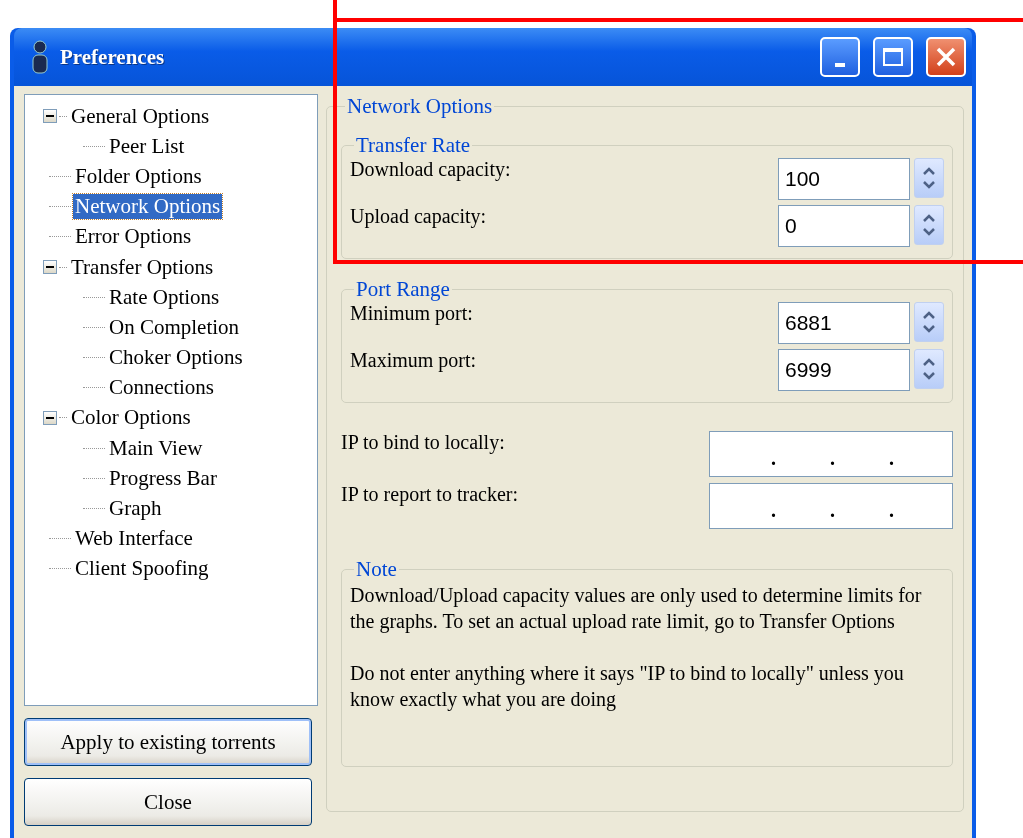  Describe the element at coordinates (844, 370) in the screenshot. I see `number-field: 6999` at that location.